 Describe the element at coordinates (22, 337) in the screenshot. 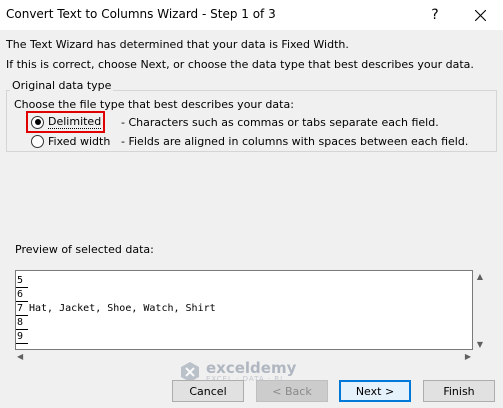

I see `line-number: 9` at that location.